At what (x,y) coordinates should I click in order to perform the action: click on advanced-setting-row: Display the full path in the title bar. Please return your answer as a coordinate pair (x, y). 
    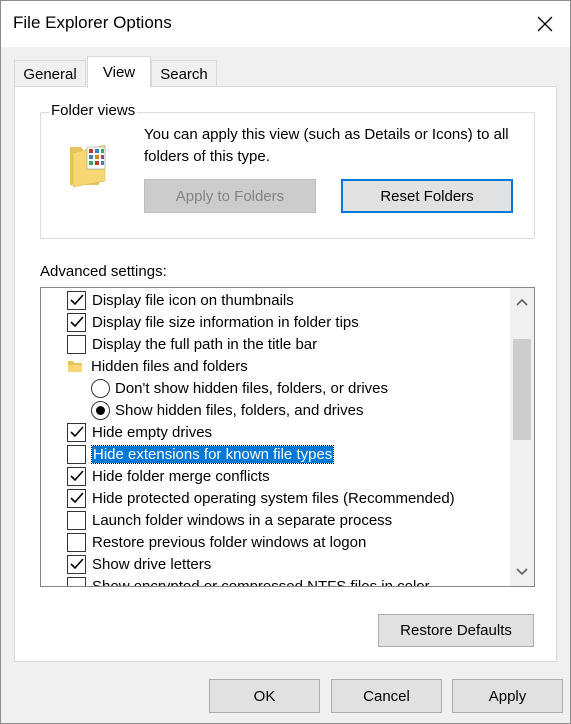
    Looking at the image, I should click on (192, 344).